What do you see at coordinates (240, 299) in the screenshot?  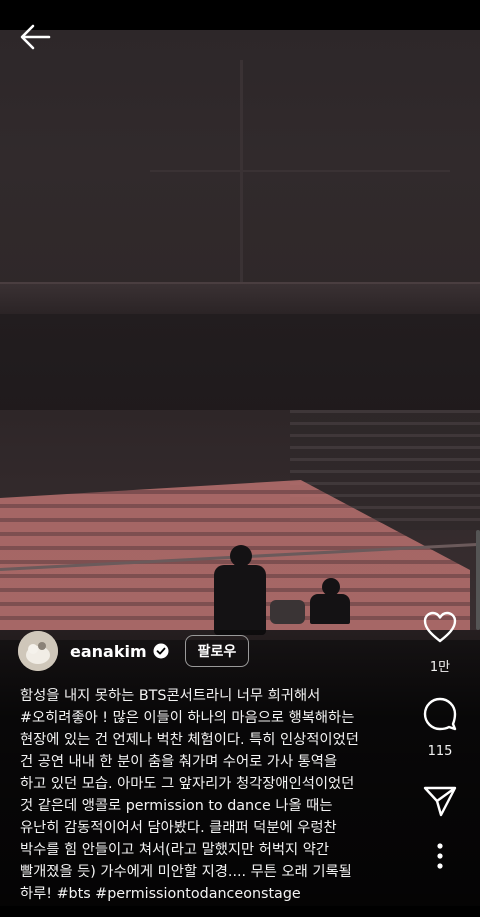 I see `balcony-edge` at bounding box center [240, 299].